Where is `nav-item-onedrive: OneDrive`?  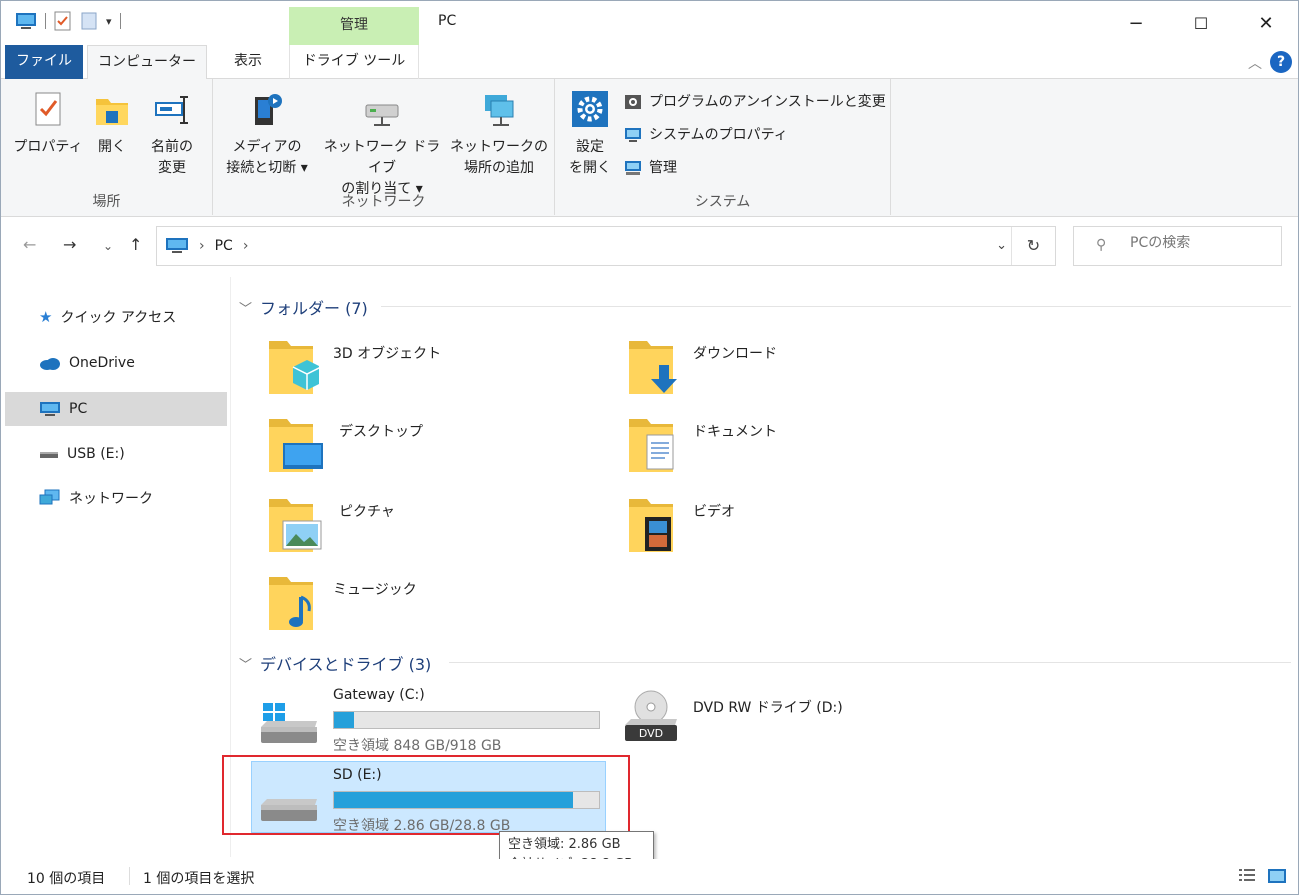
nav-item-onedrive: OneDrive is located at coordinates (116, 363).